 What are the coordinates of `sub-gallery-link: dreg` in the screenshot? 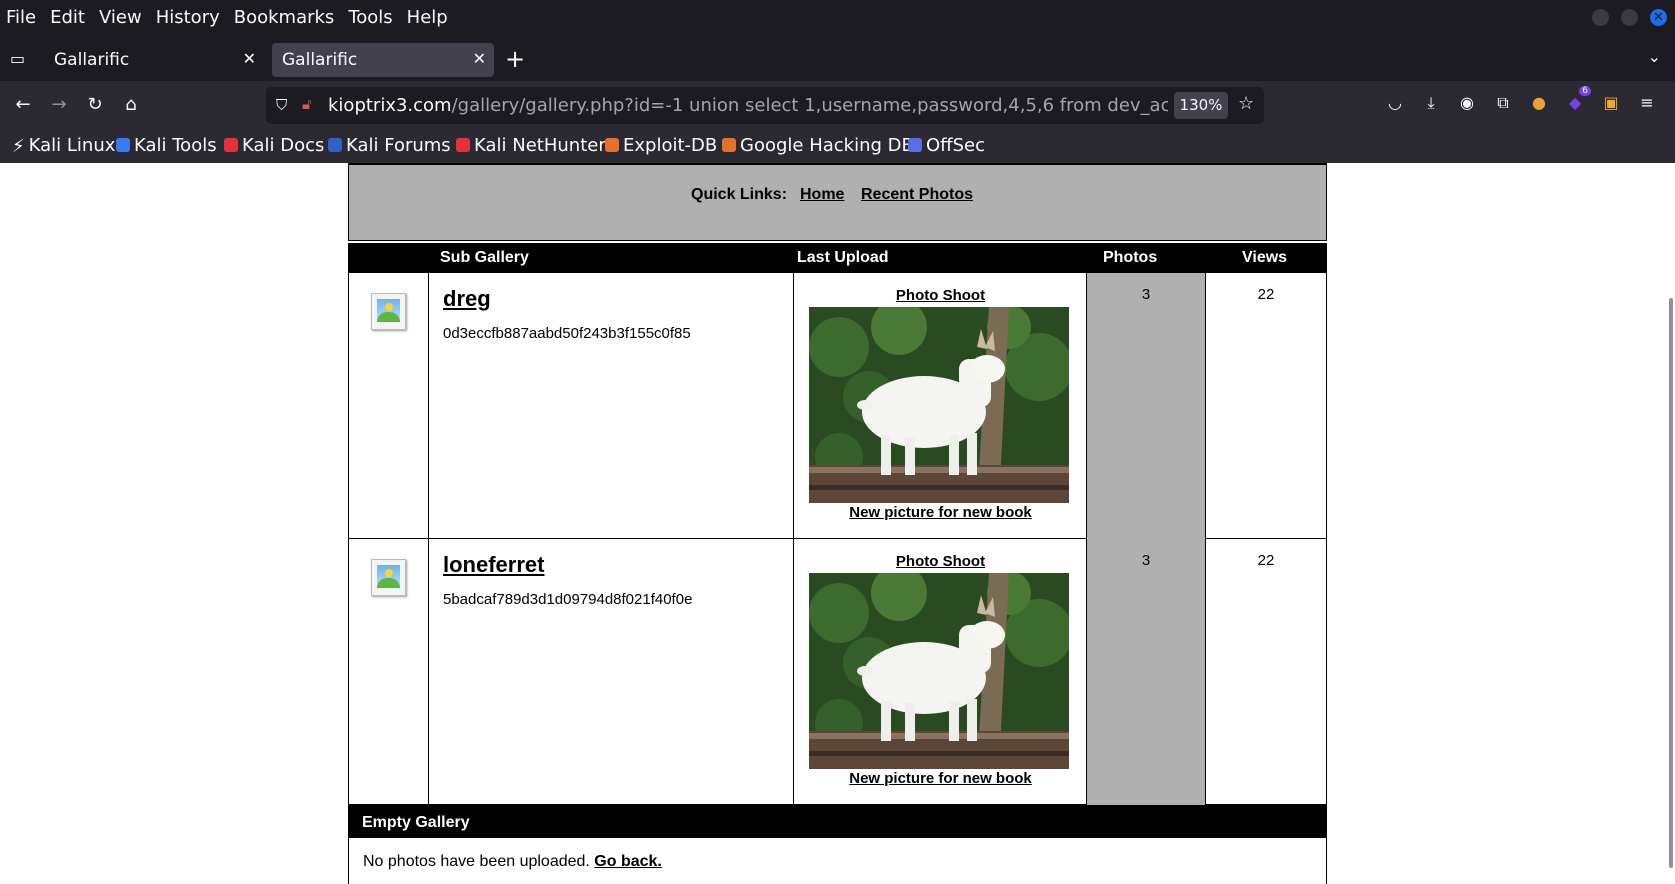 It's located at (467, 299).